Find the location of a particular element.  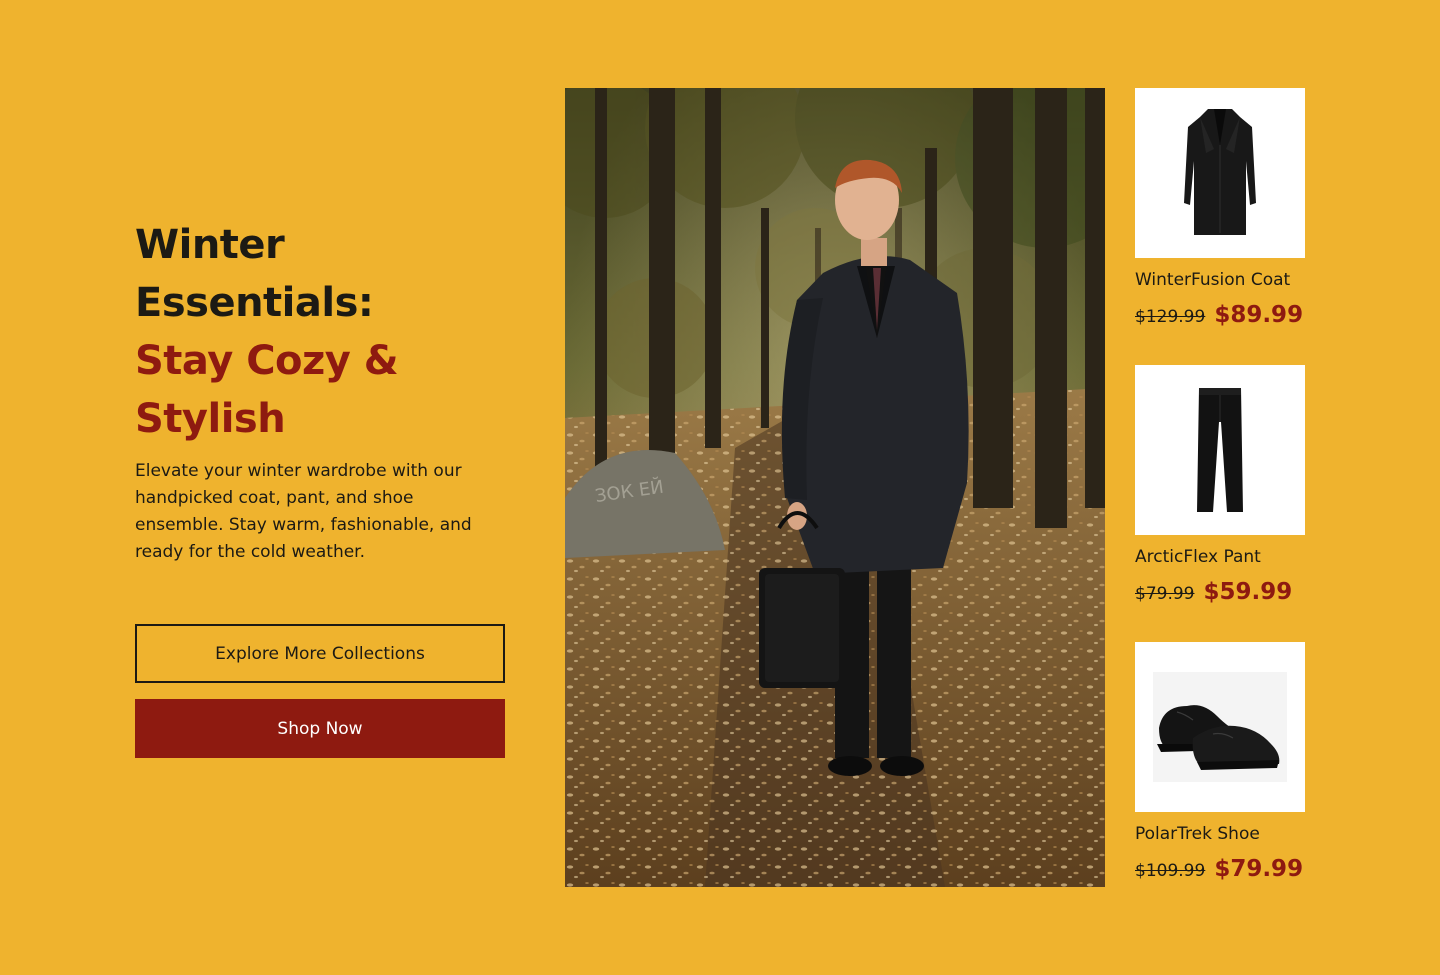

hero-title-line-3: Stay Cozy & is located at coordinates (267, 361).